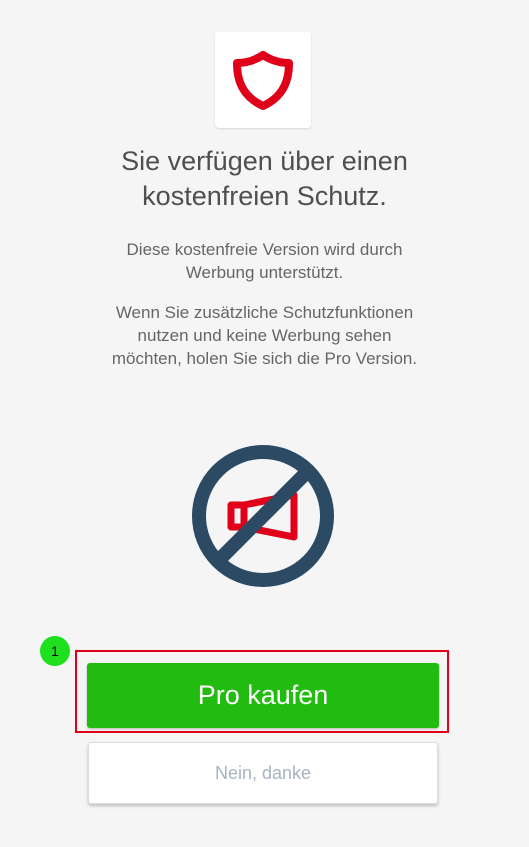 The width and height of the screenshot is (529, 847). I want to click on shield-icon, so click(263, 80).